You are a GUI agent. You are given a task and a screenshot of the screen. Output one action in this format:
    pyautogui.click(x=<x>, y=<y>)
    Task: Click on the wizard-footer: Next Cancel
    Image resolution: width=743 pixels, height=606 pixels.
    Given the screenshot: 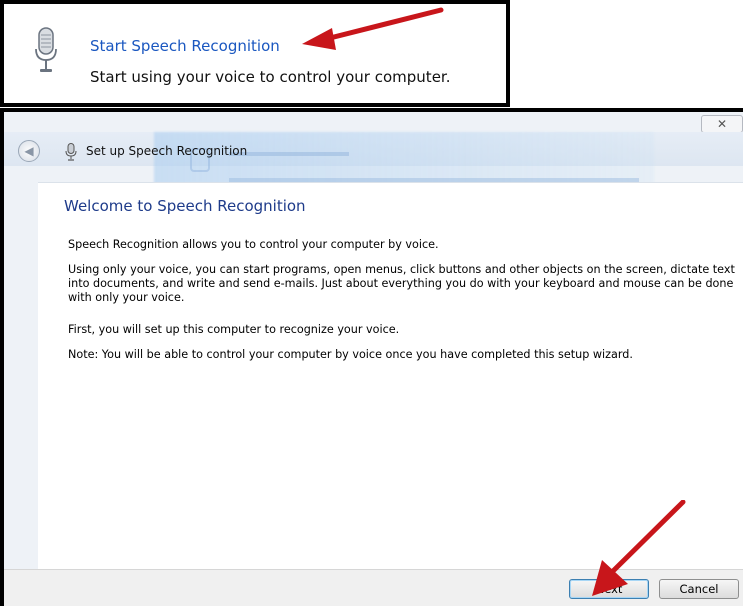 What is the action you would take?
    pyautogui.click(x=373, y=587)
    